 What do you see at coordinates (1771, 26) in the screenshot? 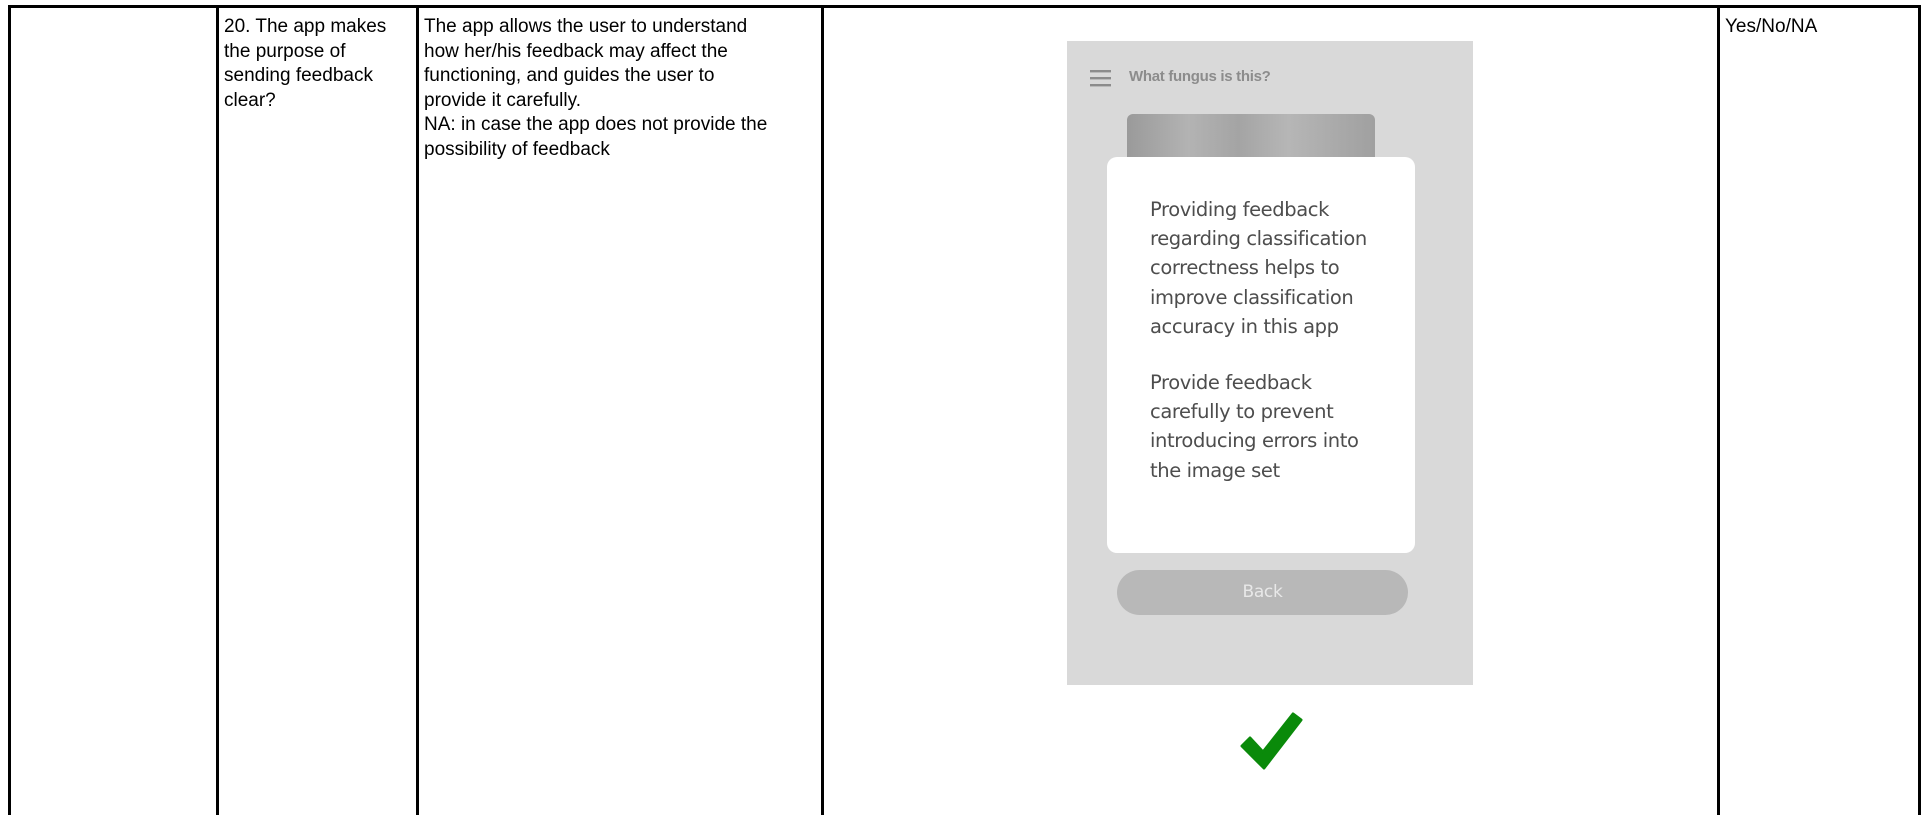
I see `answer-options: Yes/No/NA` at bounding box center [1771, 26].